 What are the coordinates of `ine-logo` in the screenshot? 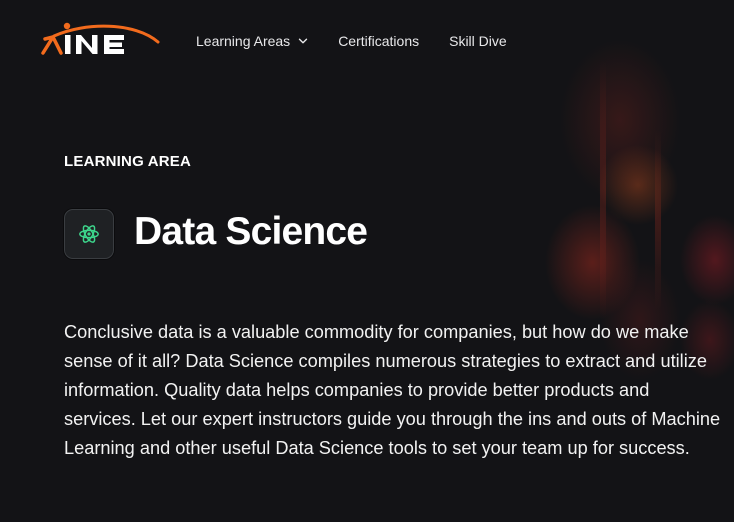 It's located at (100, 39).